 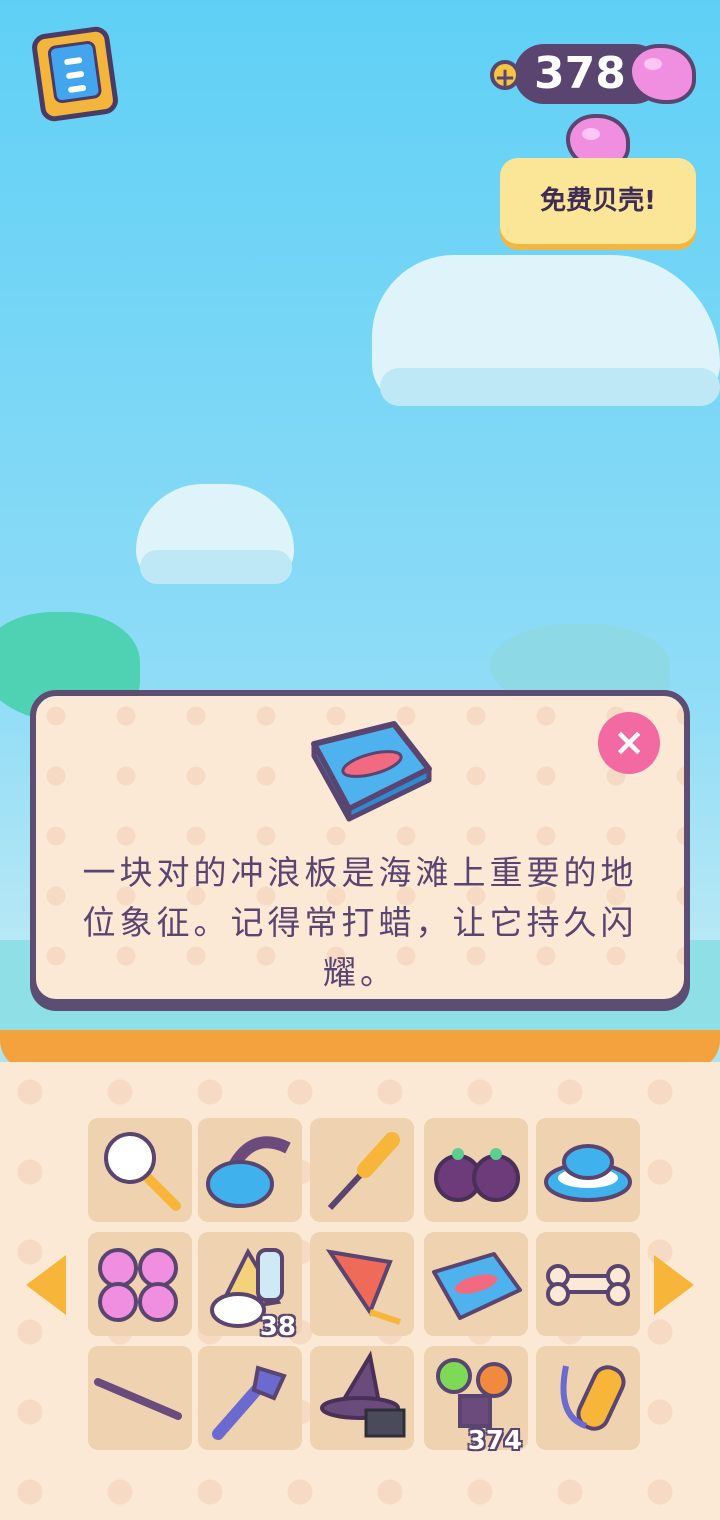 I want to click on screwdriver-icon, so click(x=363, y=1171).